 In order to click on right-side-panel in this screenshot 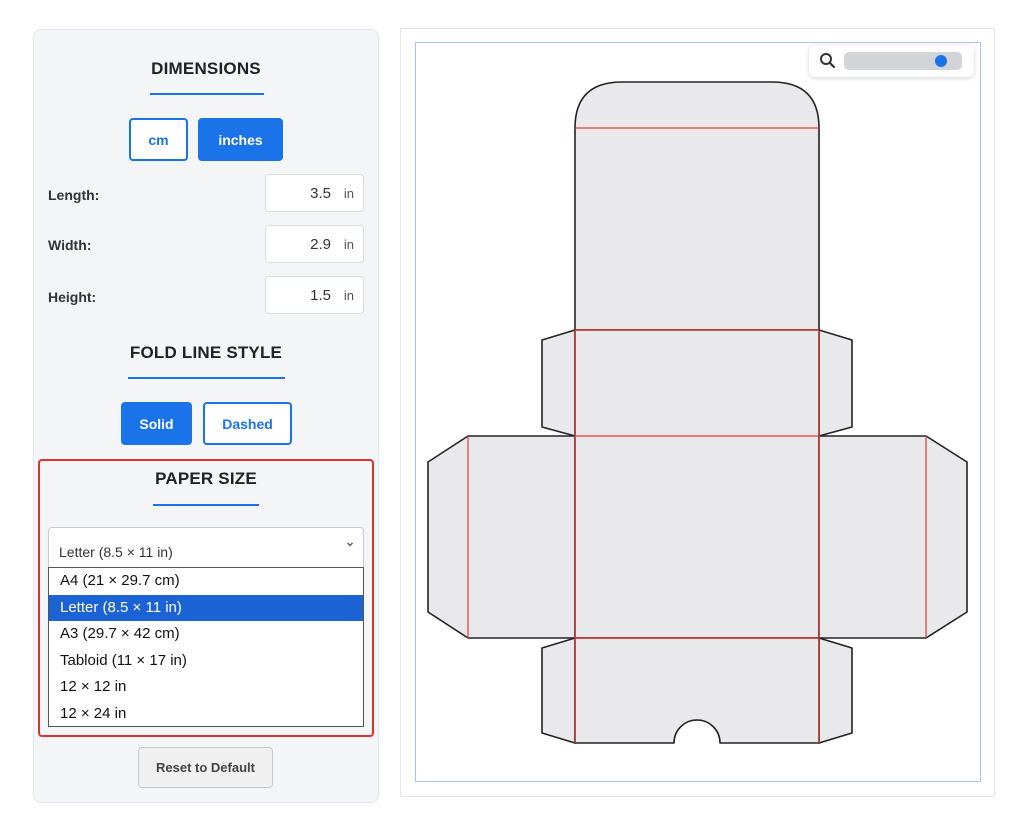, I will do `click(893, 537)`.